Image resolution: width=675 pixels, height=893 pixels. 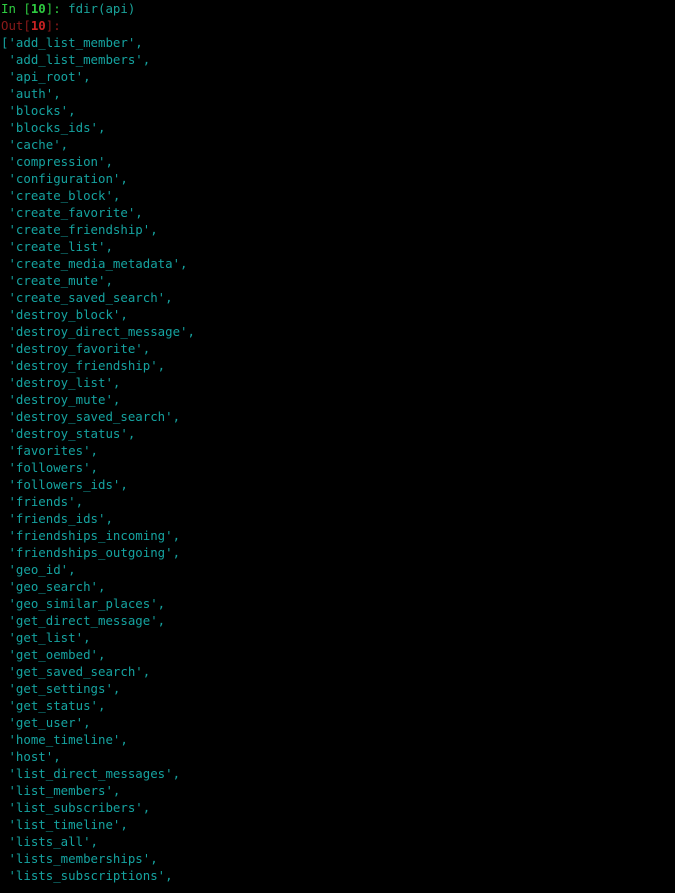 I want to click on output-list-item: 'lists_all',, so click(x=337, y=841).